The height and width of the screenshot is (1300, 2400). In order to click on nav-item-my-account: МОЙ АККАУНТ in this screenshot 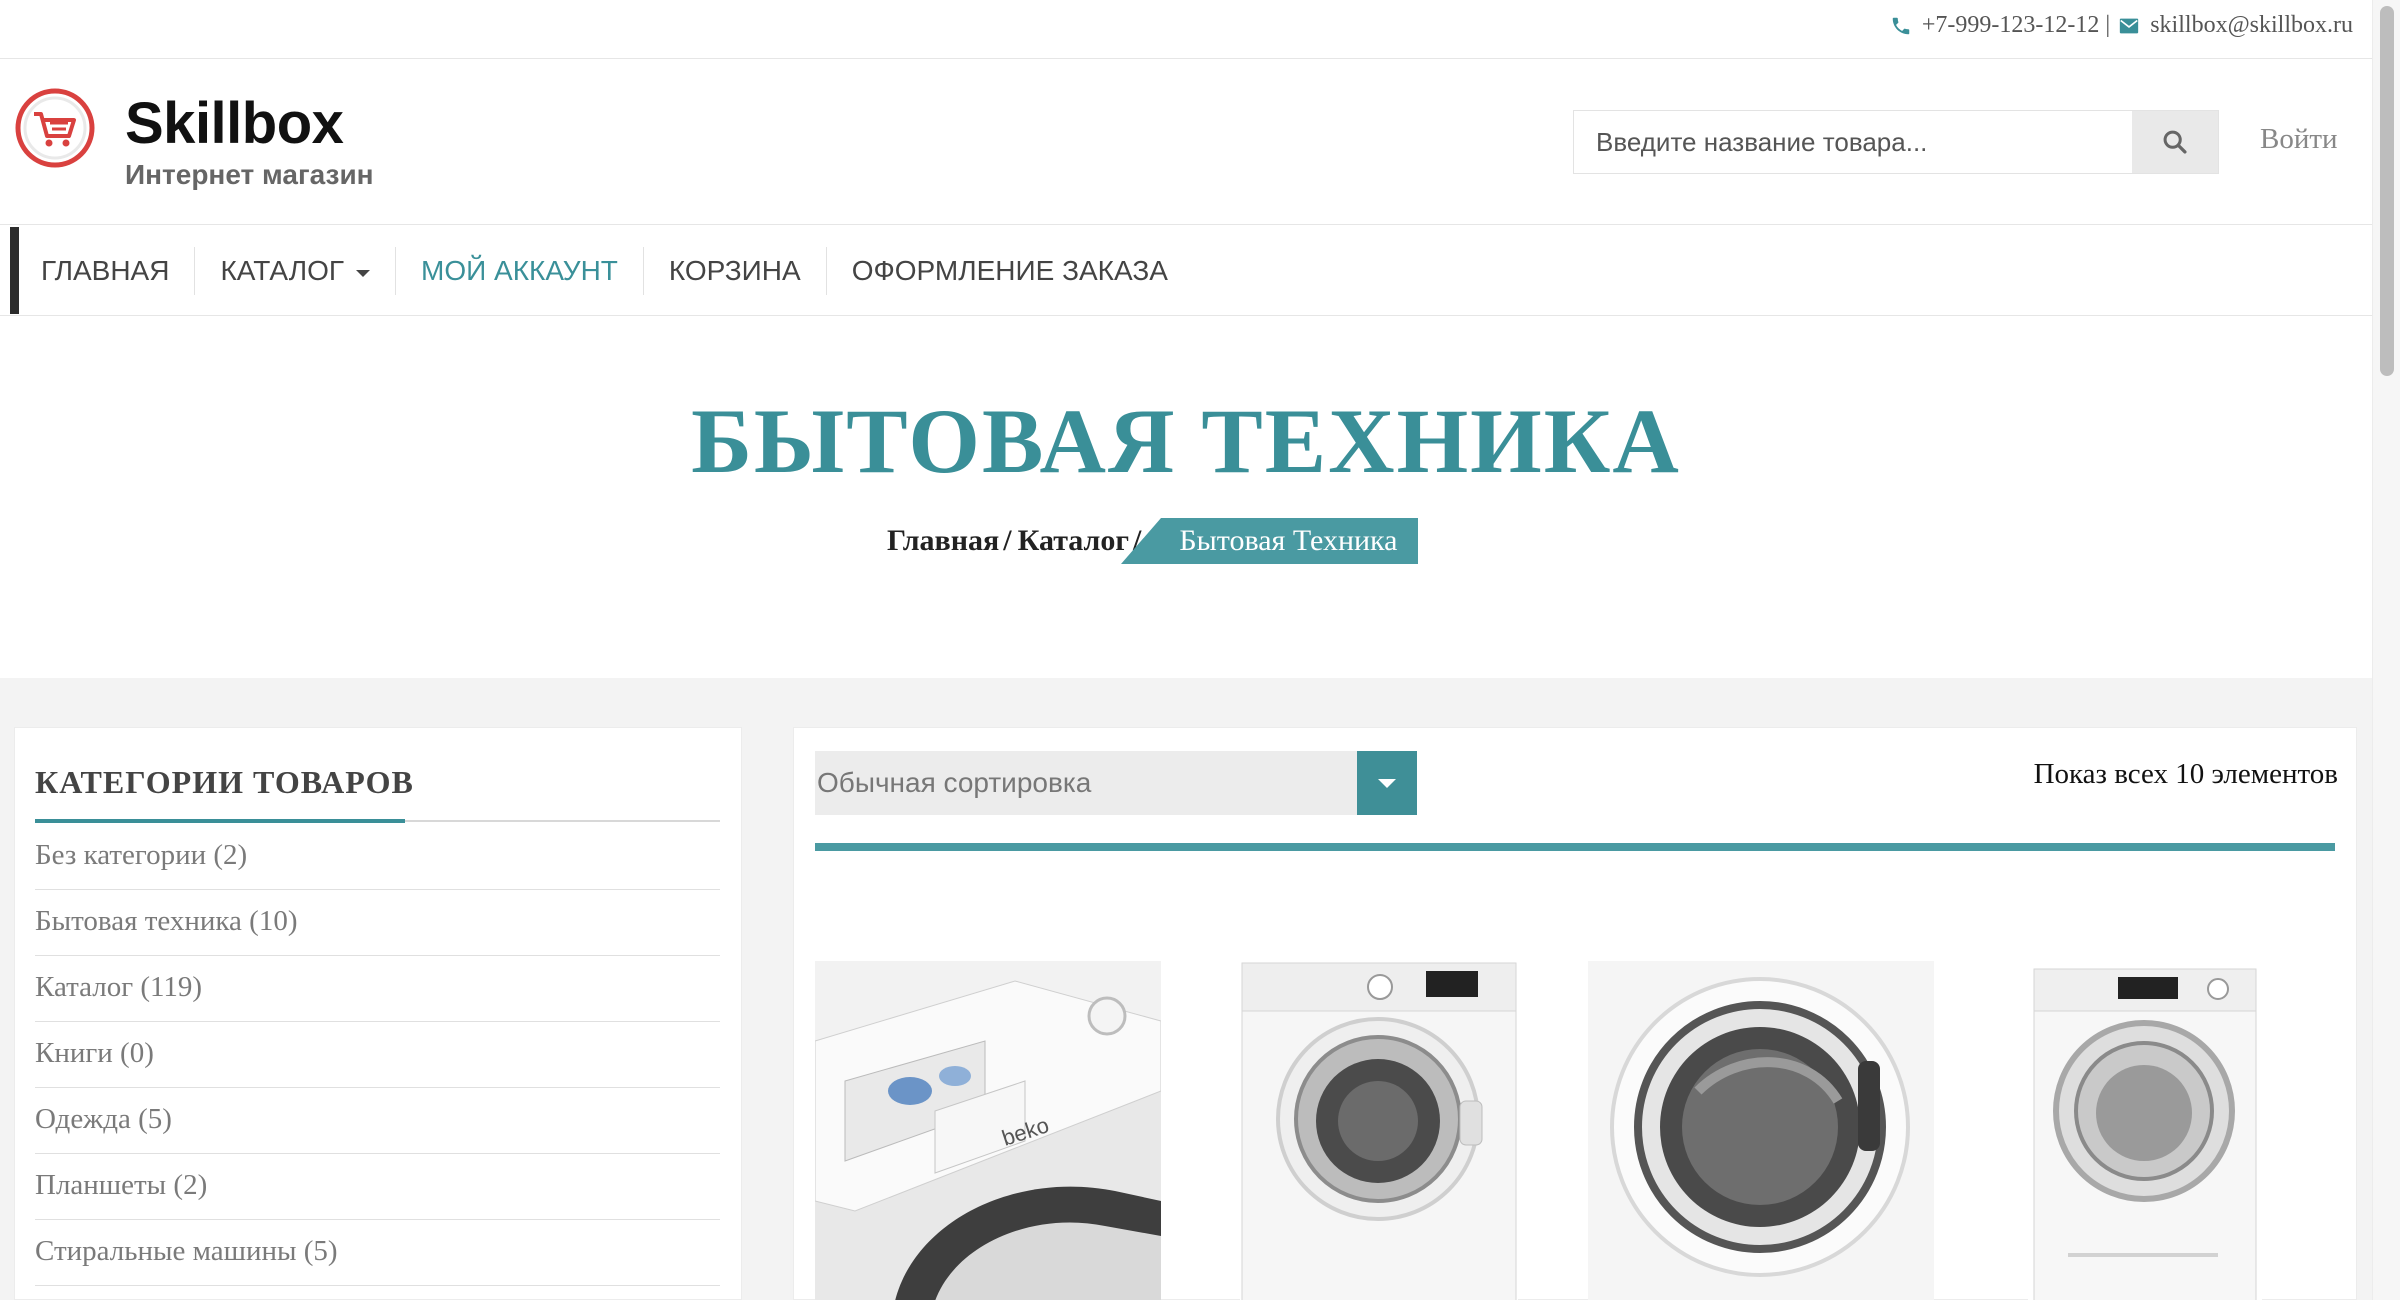, I will do `click(519, 271)`.